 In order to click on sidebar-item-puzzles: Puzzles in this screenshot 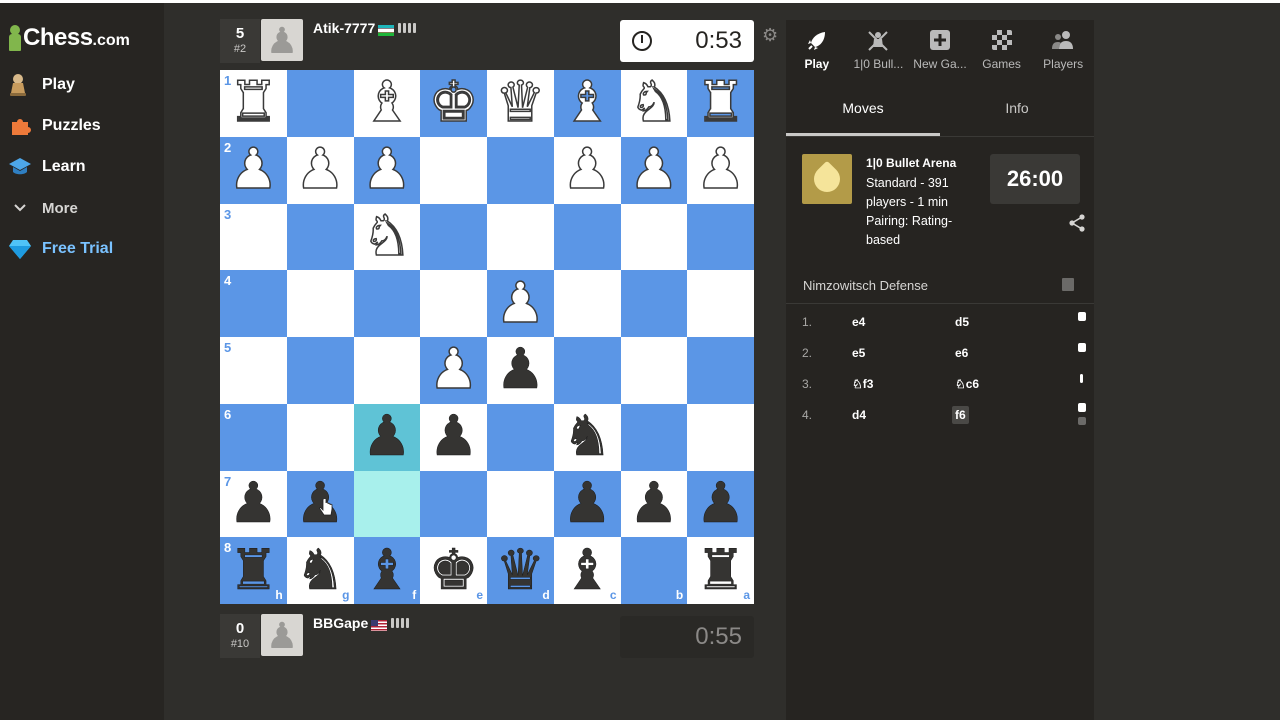, I will do `click(81, 126)`.